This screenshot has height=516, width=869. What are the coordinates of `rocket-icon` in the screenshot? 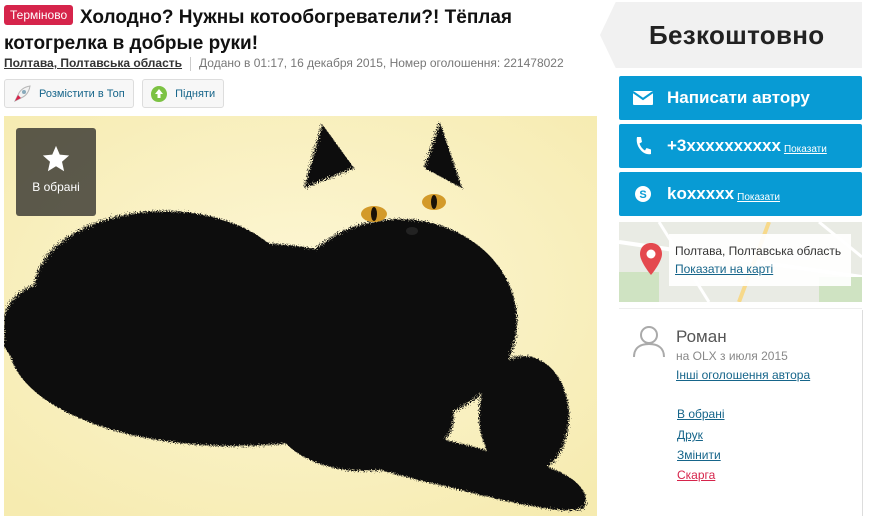 It's located at (22, 93).